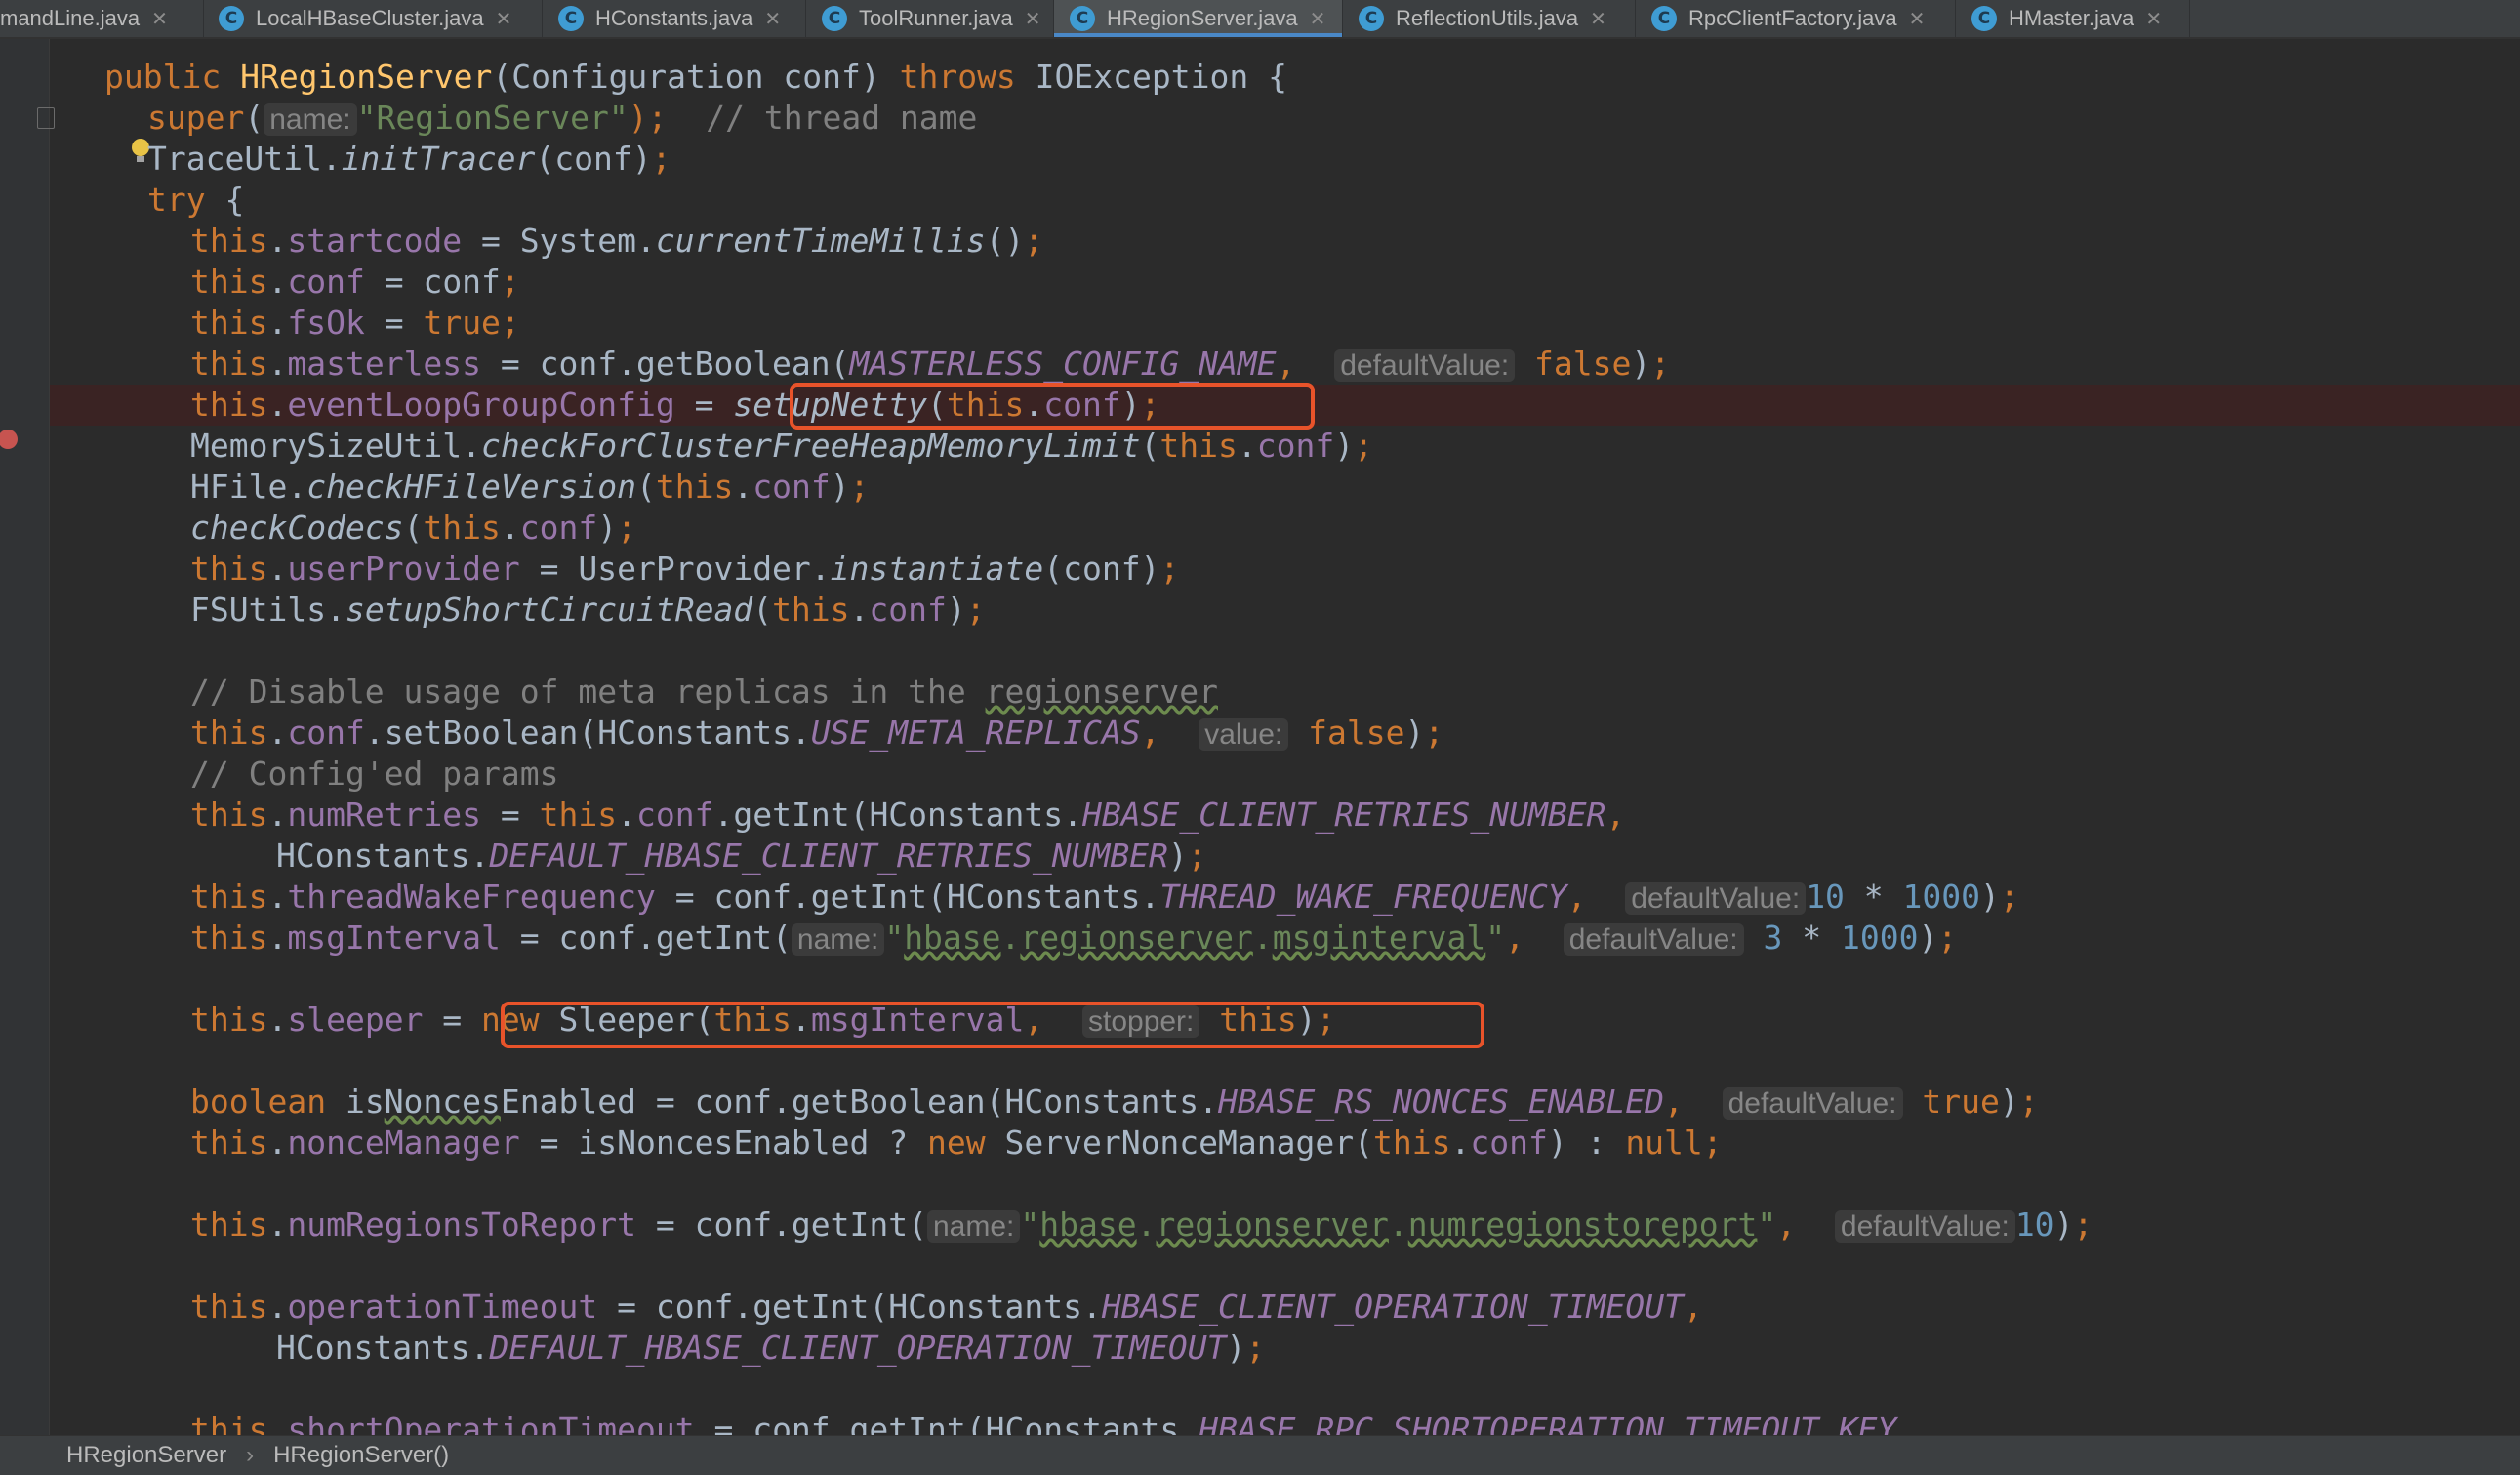  Describe the element at coordinates (1202, 18) in the screenshot. I see `tab-label: HRegionServer.java` at that location.